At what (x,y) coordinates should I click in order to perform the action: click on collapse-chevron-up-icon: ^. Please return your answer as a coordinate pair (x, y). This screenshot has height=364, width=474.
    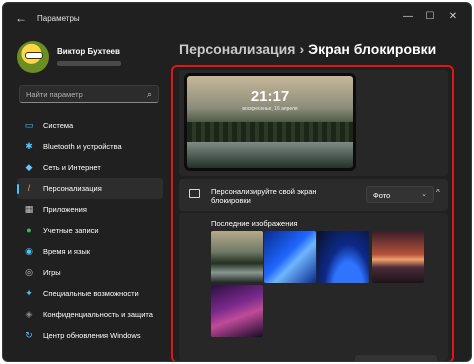
    Looking at the image, I should click on (438, 192).